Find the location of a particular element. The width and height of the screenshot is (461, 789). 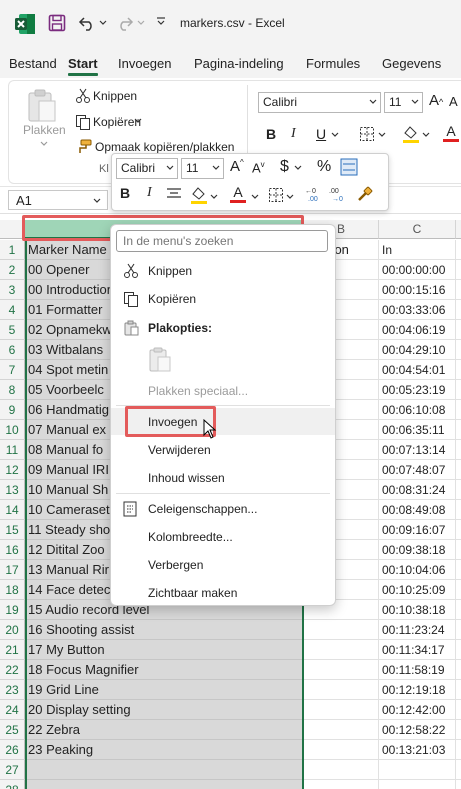

font-color-icon: A is located at coordinates (451, 132).